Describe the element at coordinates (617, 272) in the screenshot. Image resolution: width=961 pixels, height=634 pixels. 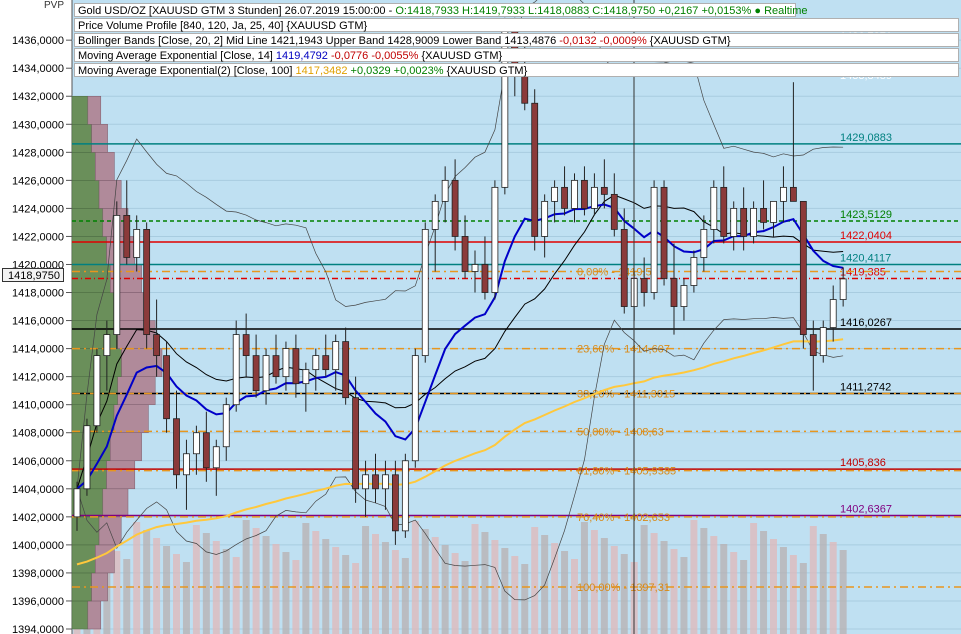
I see `fib-label: 0,00% - 1419,52` at that location.